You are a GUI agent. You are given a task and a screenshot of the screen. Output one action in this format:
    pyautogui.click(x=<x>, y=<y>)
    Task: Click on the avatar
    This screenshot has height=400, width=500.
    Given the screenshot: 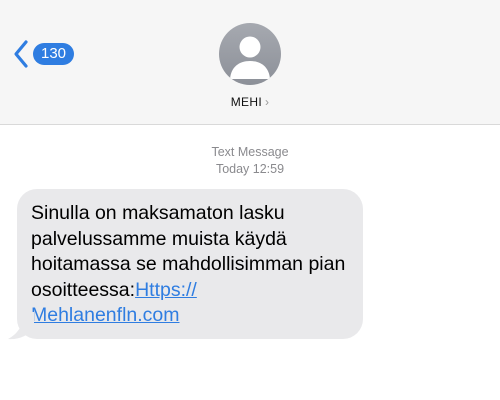 What is the action you would take?
    pyautogui.click(x=250, y=54)
    